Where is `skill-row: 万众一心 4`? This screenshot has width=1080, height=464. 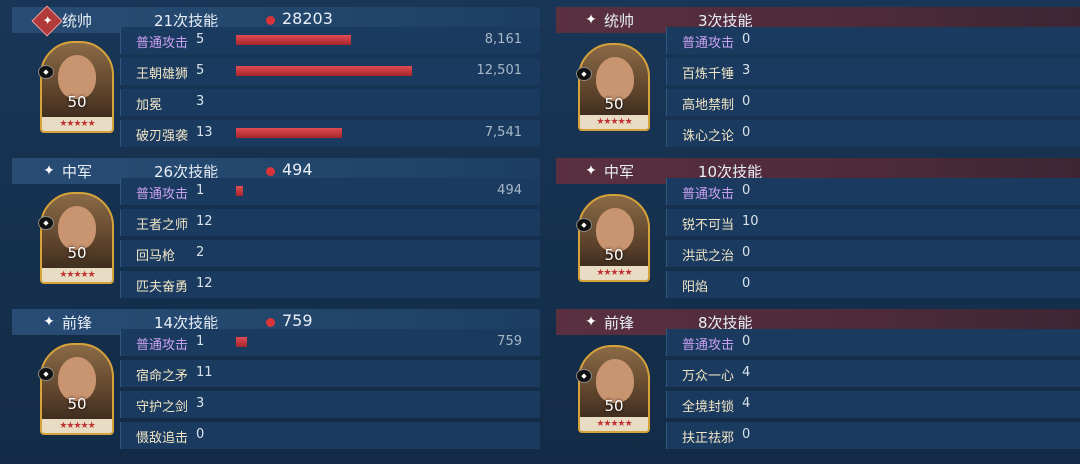 skill-row: 万众一心 4 is located at coordinates (873, 373).